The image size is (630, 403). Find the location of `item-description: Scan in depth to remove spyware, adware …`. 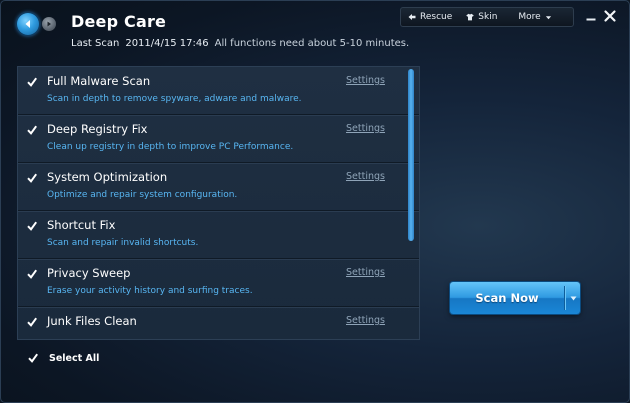

item-description: Scan in depth to remove spyware, adware … is located at coordinates (174, 99).